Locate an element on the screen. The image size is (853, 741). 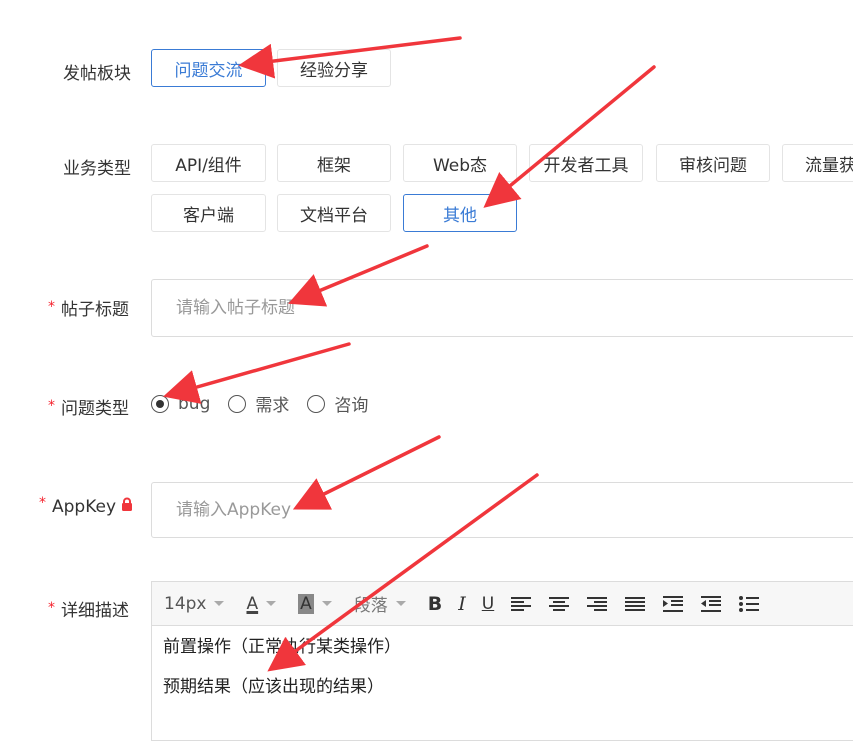
business-type-label: 业务类型 is located at coordinates (97, 169).